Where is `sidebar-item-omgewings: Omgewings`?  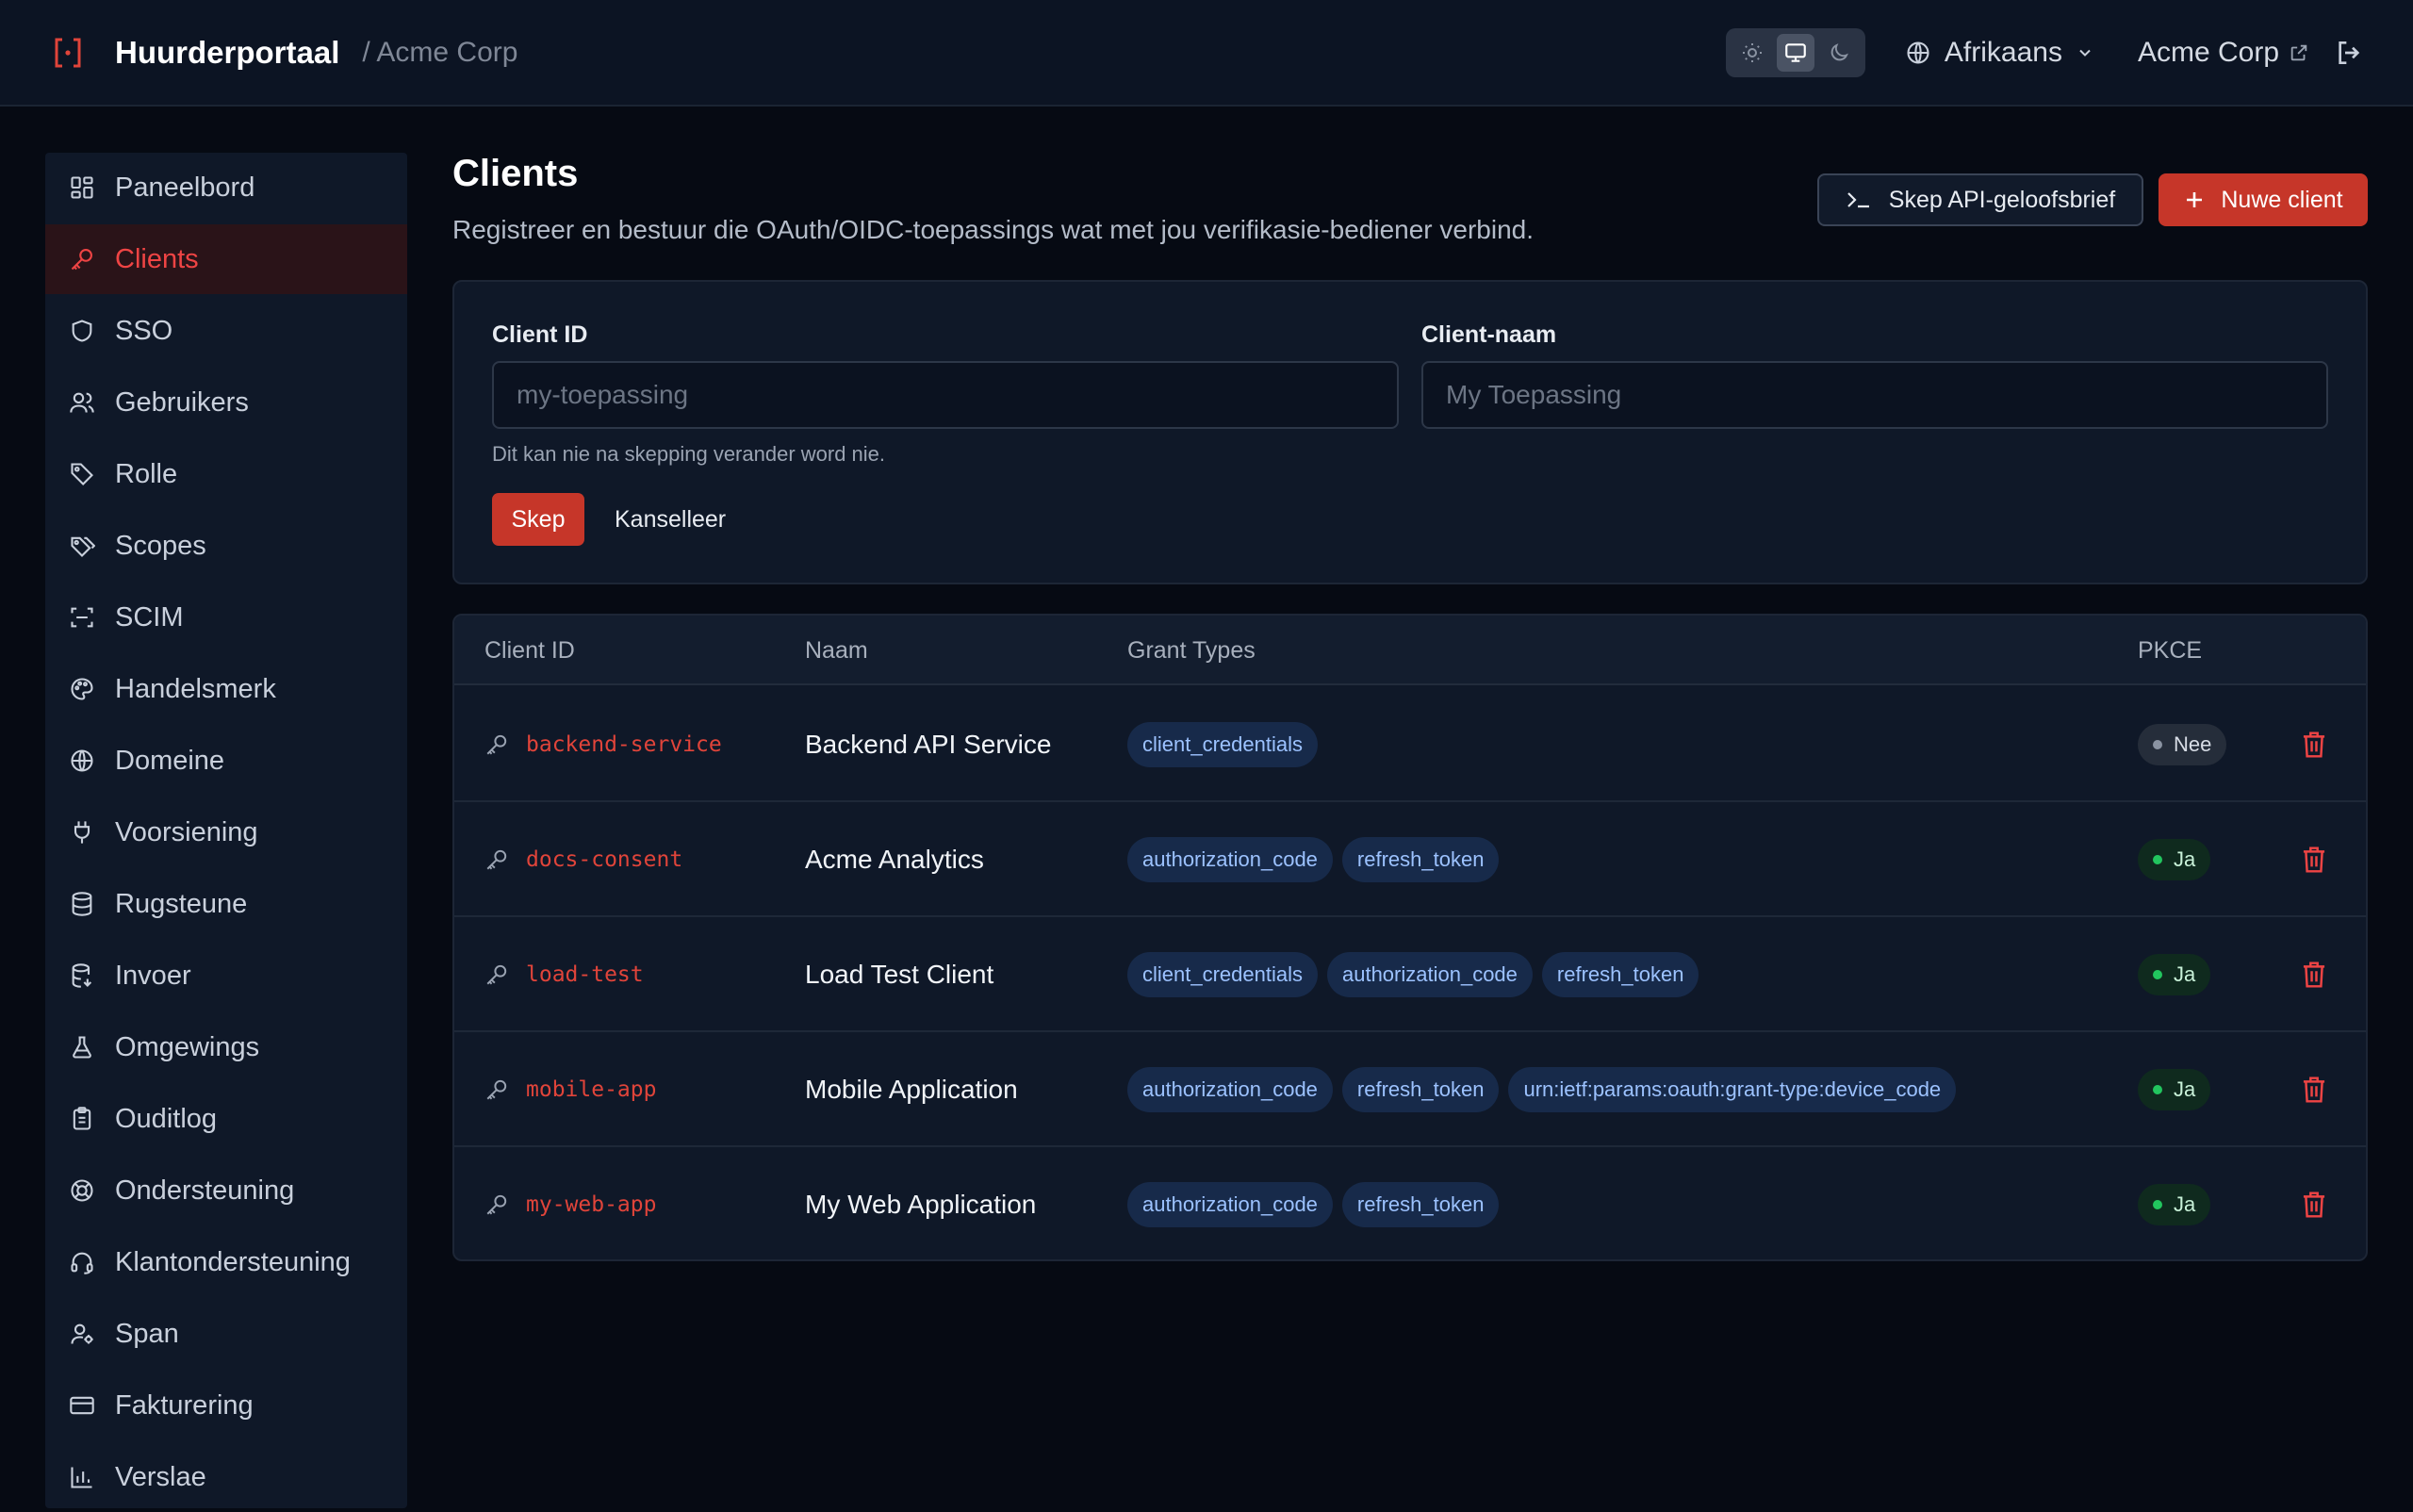
sidebar-item-omgewings: Omgewings is located at coordinates (226, 1047).